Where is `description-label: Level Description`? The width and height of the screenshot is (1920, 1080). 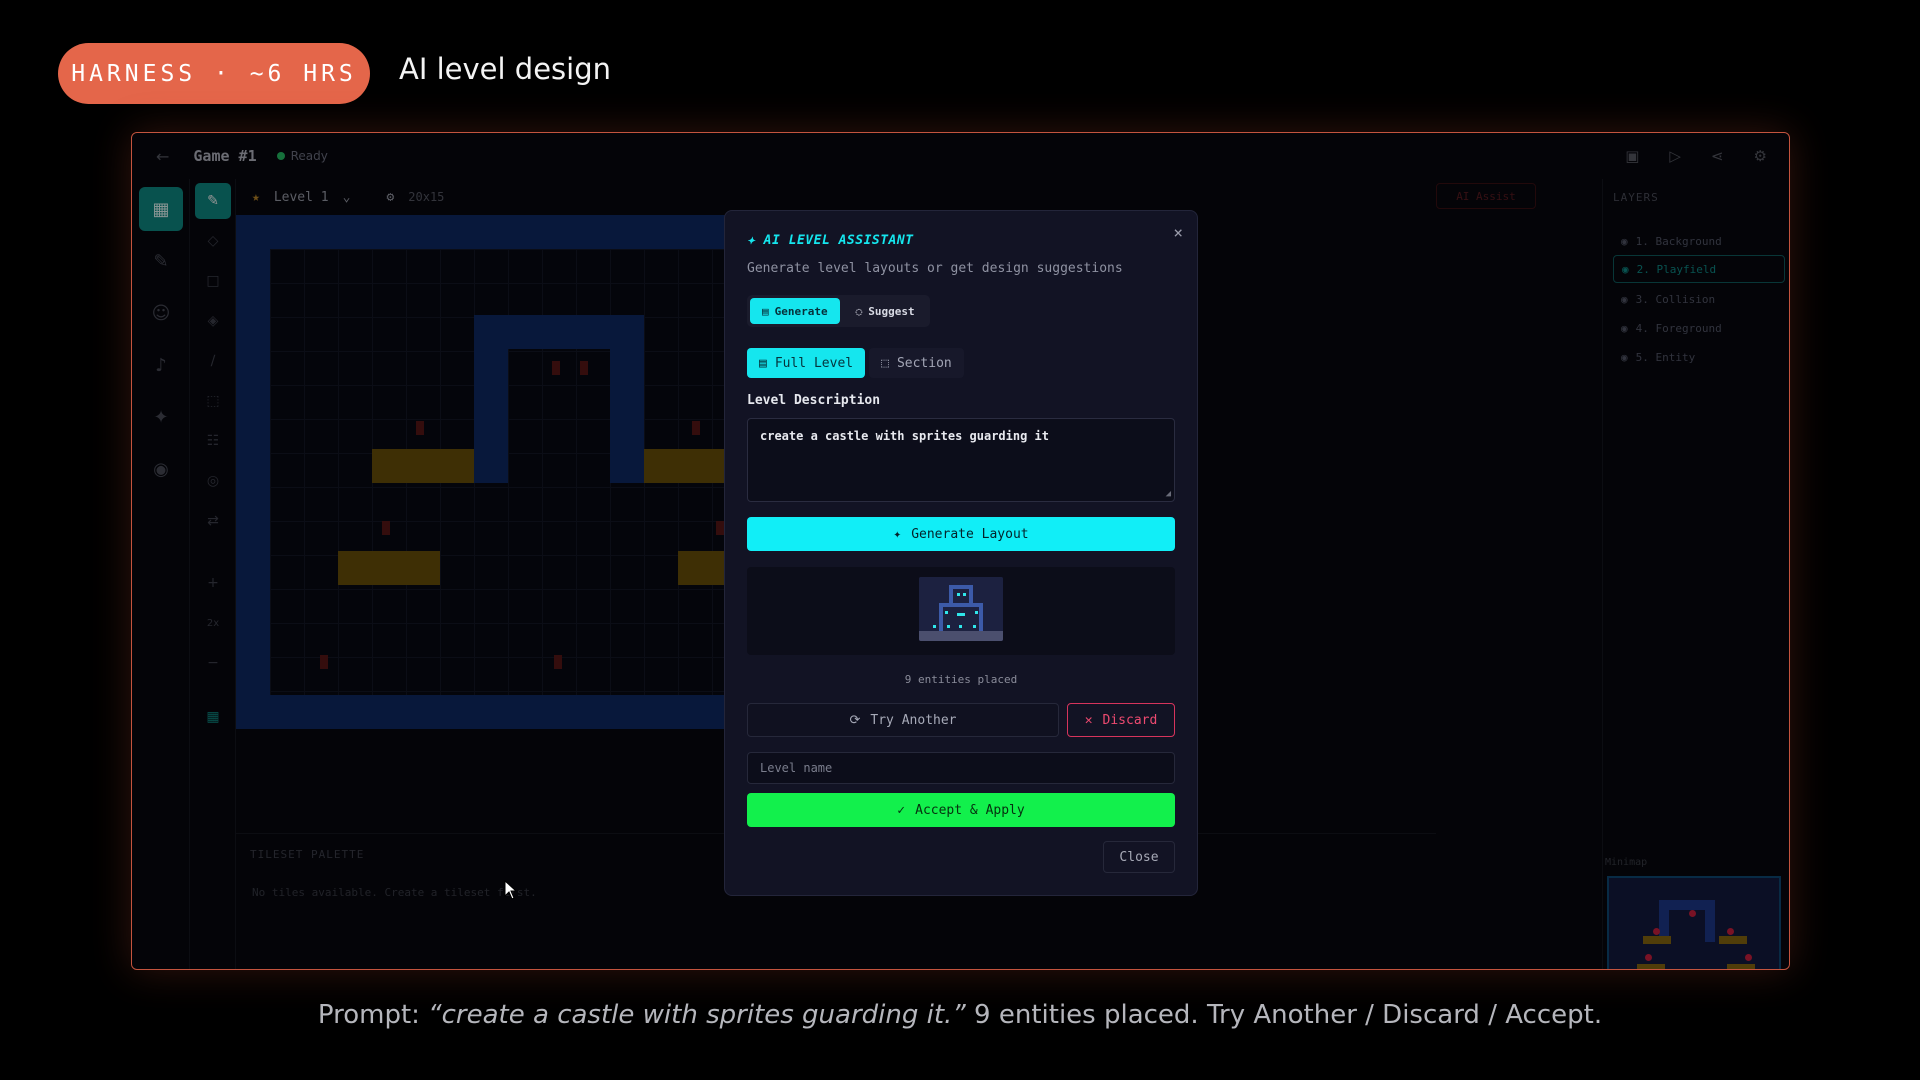
description-label: Level Description is located at coordinates (814, 400).